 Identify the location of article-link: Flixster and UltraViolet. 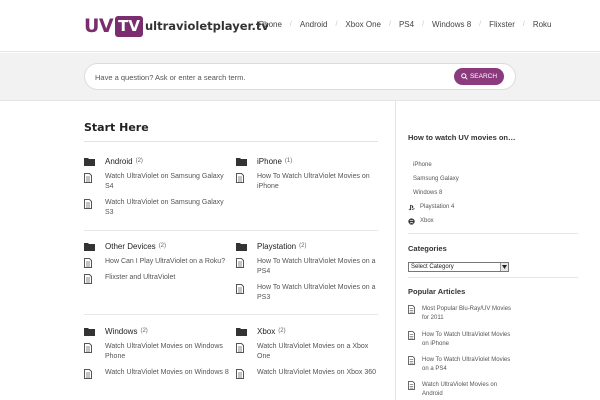
(140, 277).